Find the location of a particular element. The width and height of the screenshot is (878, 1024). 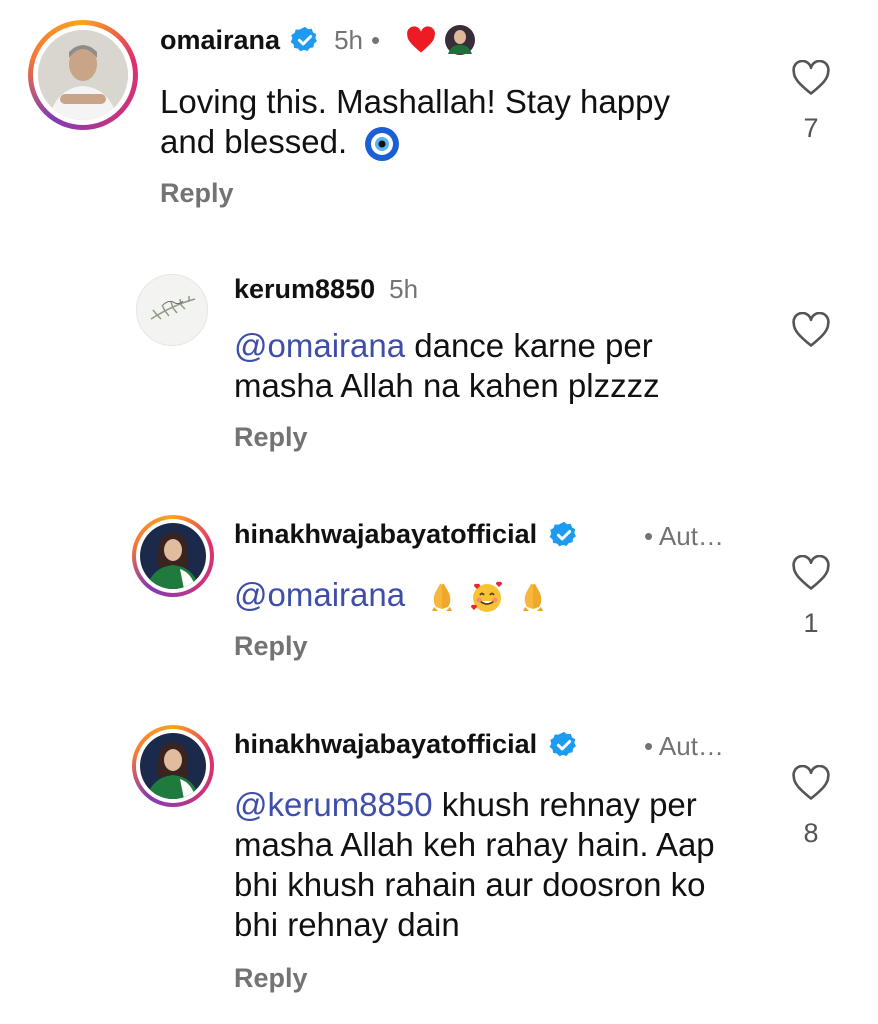

like-count: 8 is located at coordinates (811, 833).